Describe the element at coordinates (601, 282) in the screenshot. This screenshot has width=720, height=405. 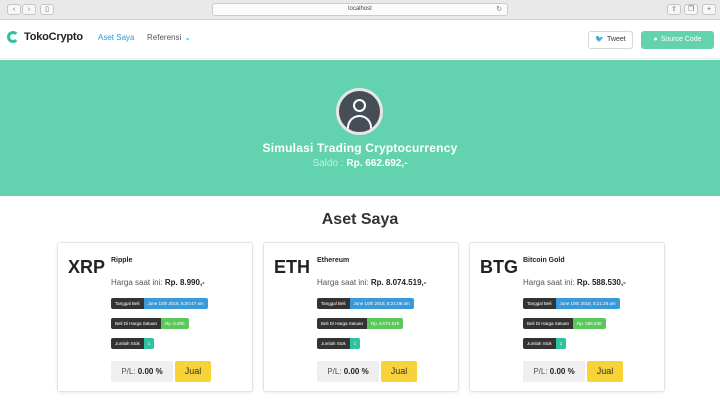
I see `price-value: Rp. 588.530,-` at that location.